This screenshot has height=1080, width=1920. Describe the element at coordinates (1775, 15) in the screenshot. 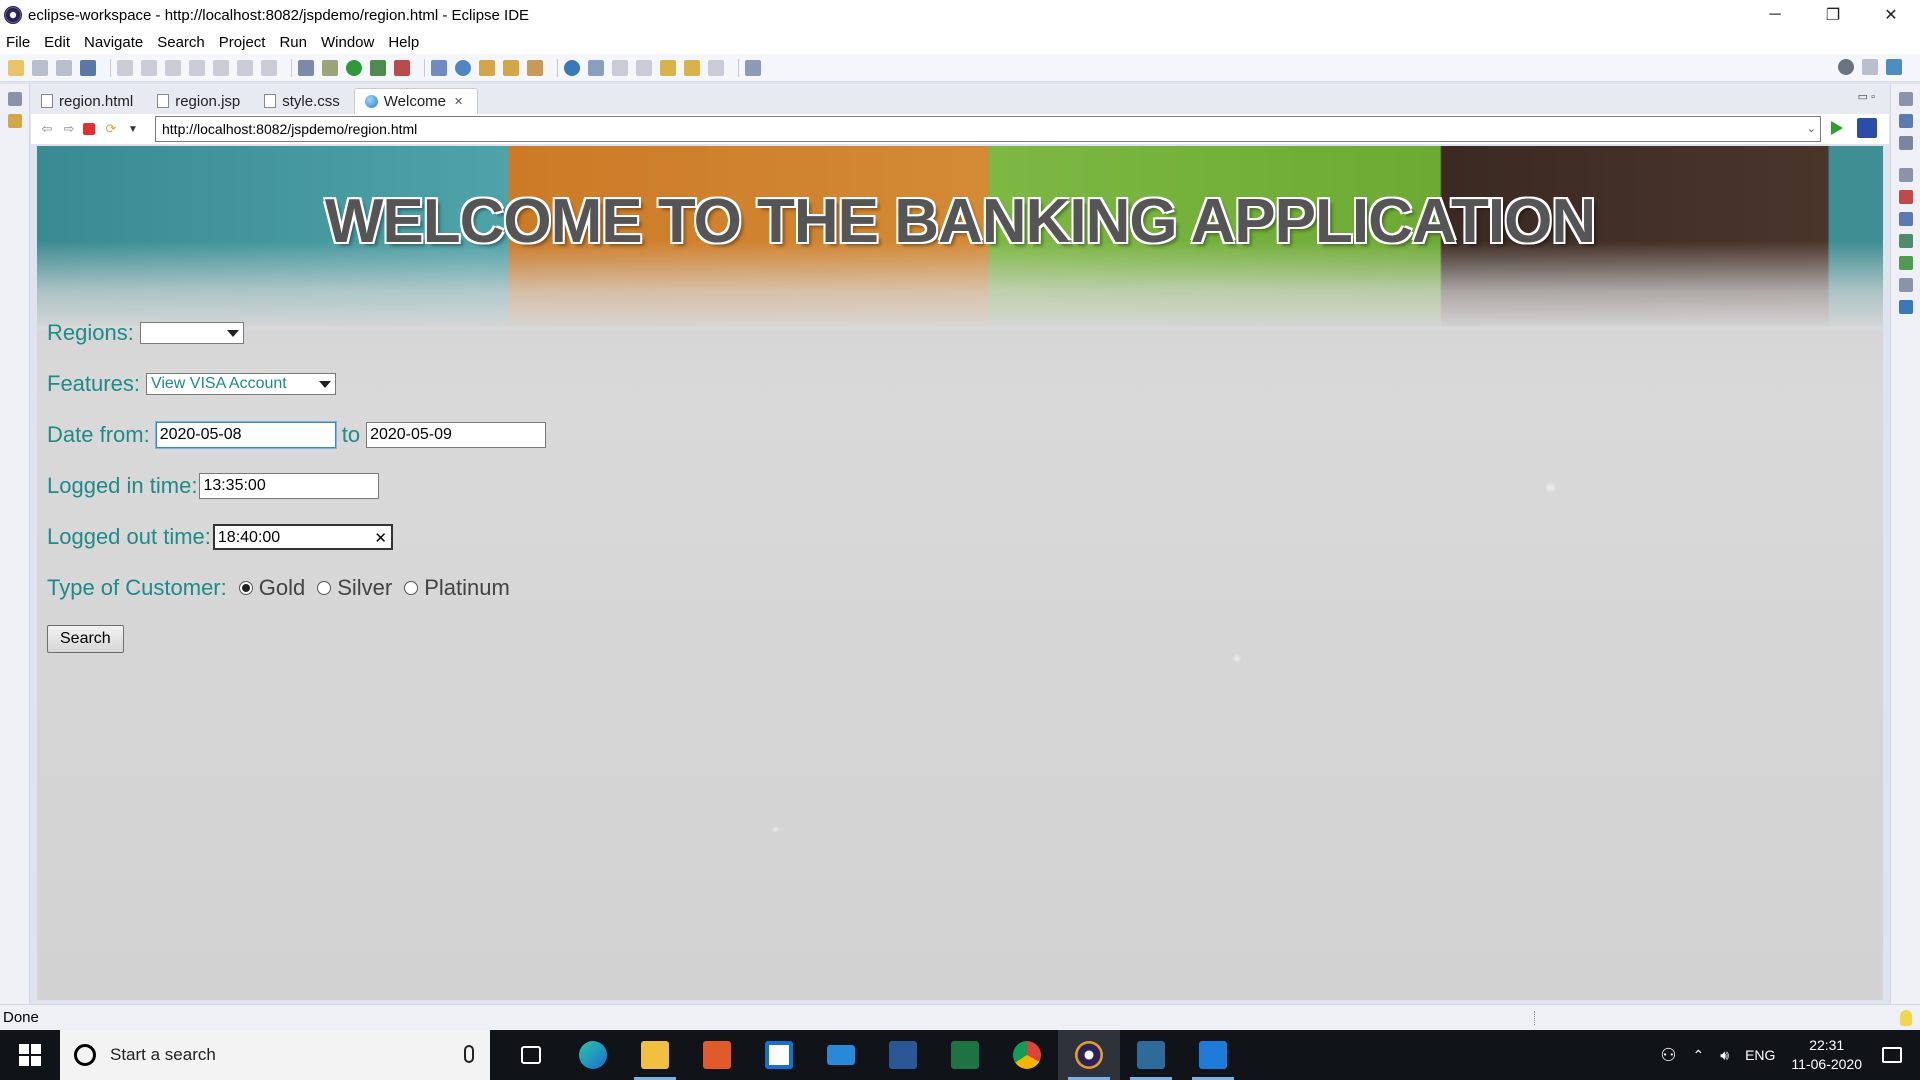

I see `minimize-button: ─` at that location.